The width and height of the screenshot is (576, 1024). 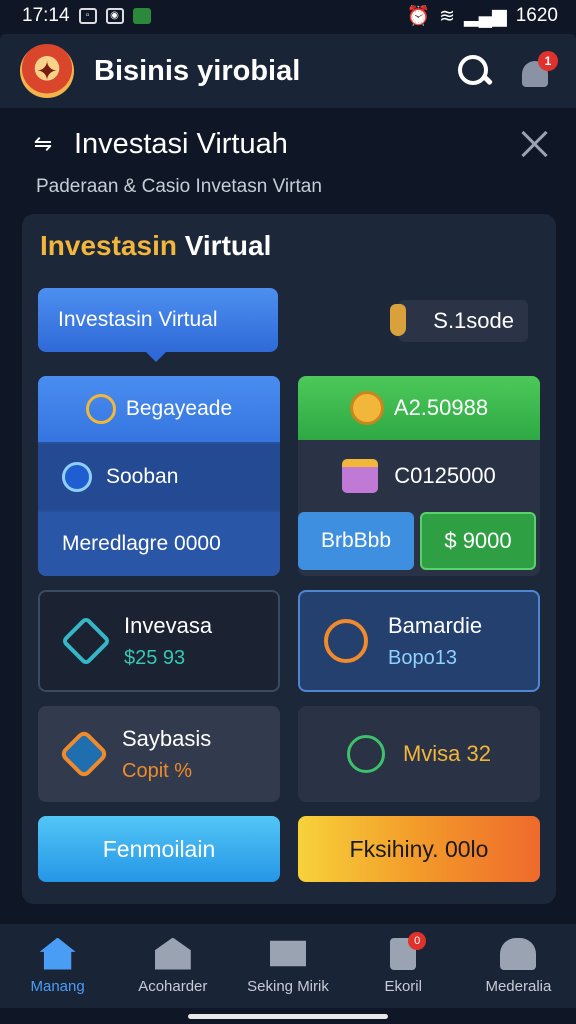 I want to click on secondary-action-button: Fksihiny. 00lo, so click(x=419, y=849).